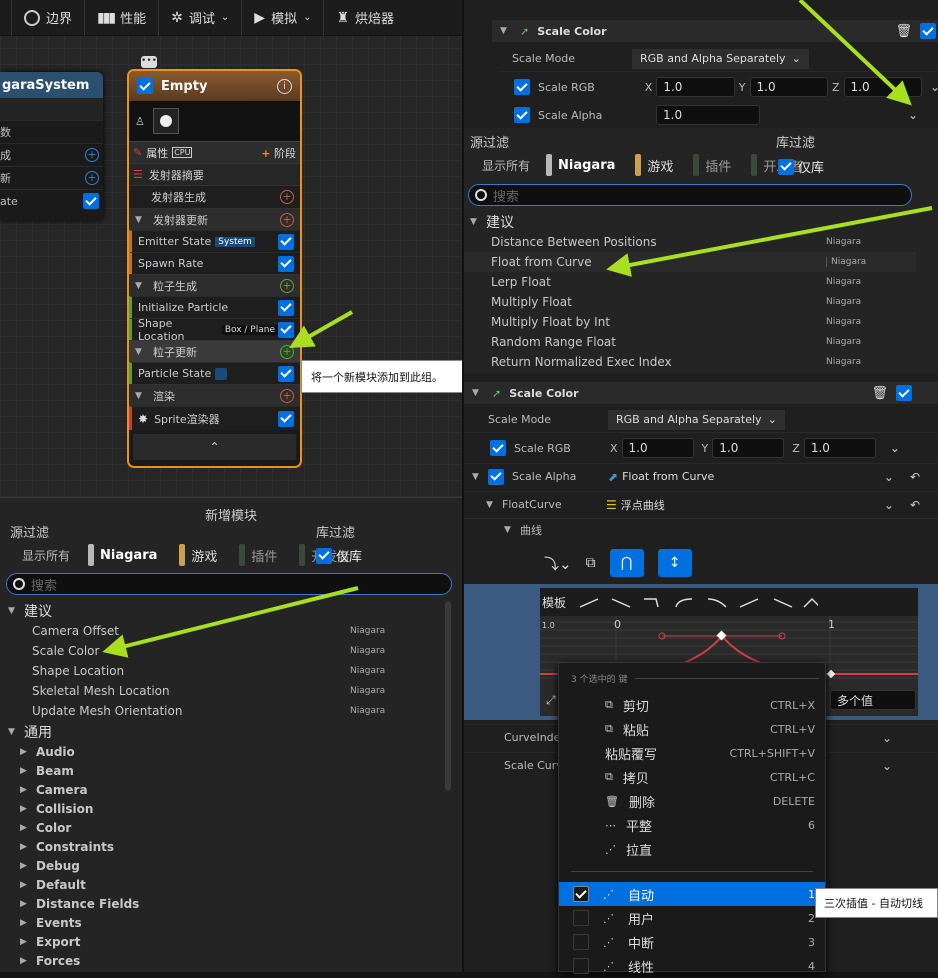 Image resolution: width=938 pixels, height=978 pixels. I want to click on simulate-button: ▶ 模拟 ⌄, so click(283, 18).